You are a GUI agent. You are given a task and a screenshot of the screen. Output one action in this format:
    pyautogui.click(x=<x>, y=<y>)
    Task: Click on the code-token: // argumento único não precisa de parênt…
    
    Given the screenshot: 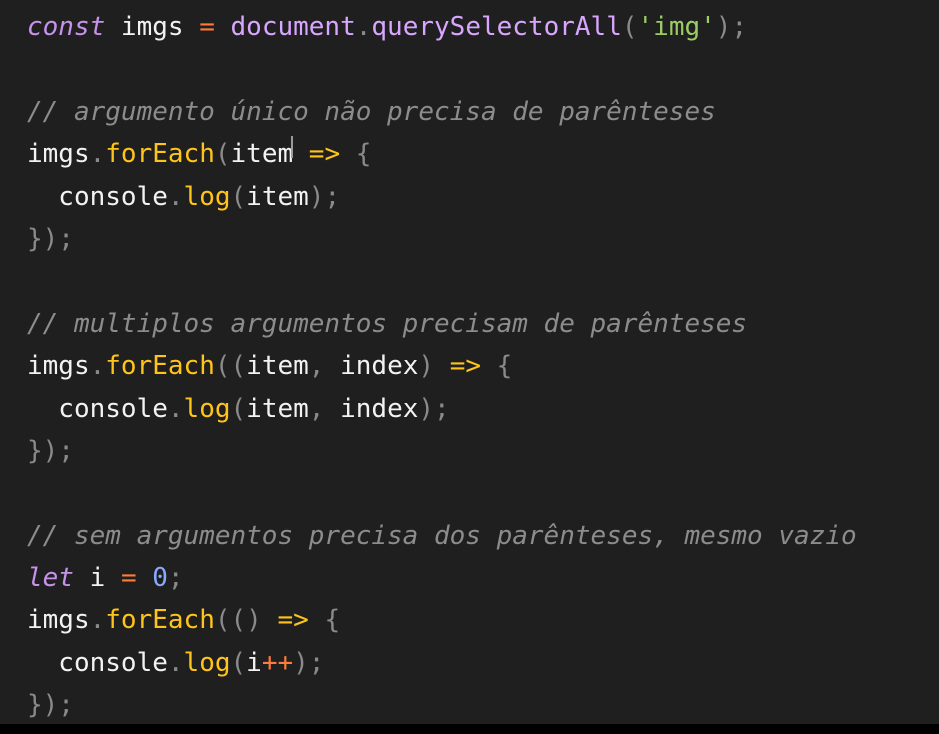 What is the action you would take?
    pyautogui.click(x=371, y=111)
    